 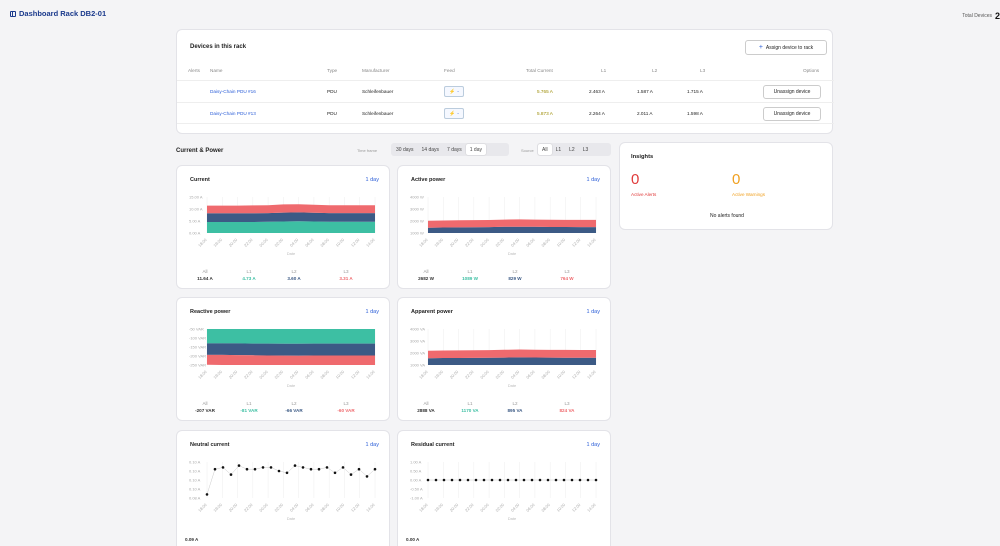 What do you see at coordinates (233, 113) in the screenshot?
I see `device-name-link: Daisy-Chain PDU #13` at bounding box center [233, 113].